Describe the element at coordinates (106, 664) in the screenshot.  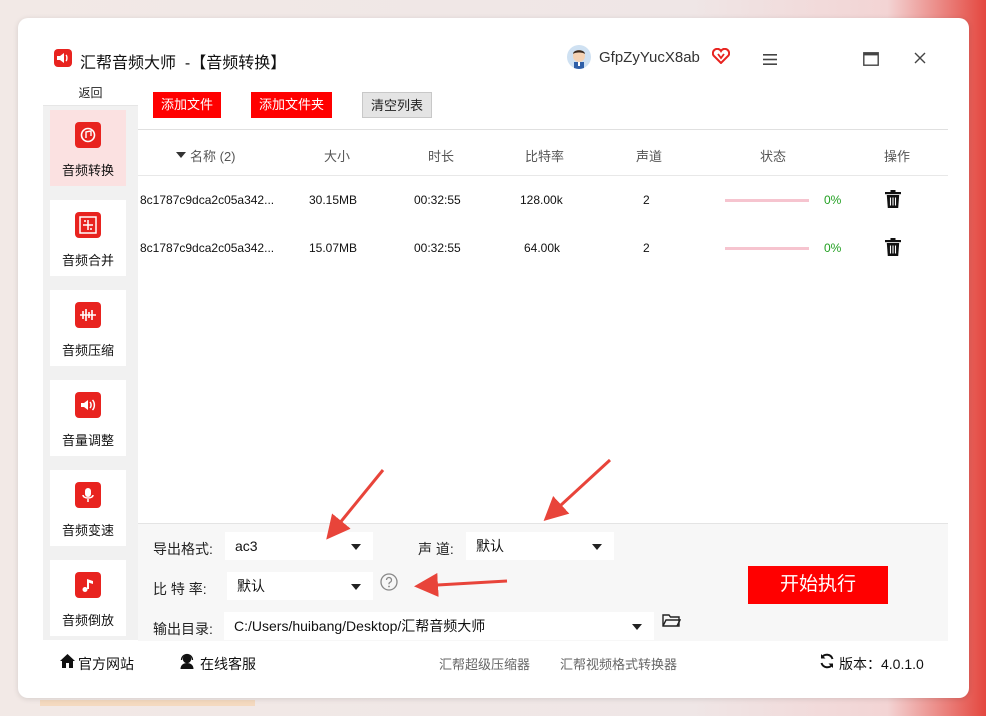
I see `official-website-link: 官方网站` at that location.